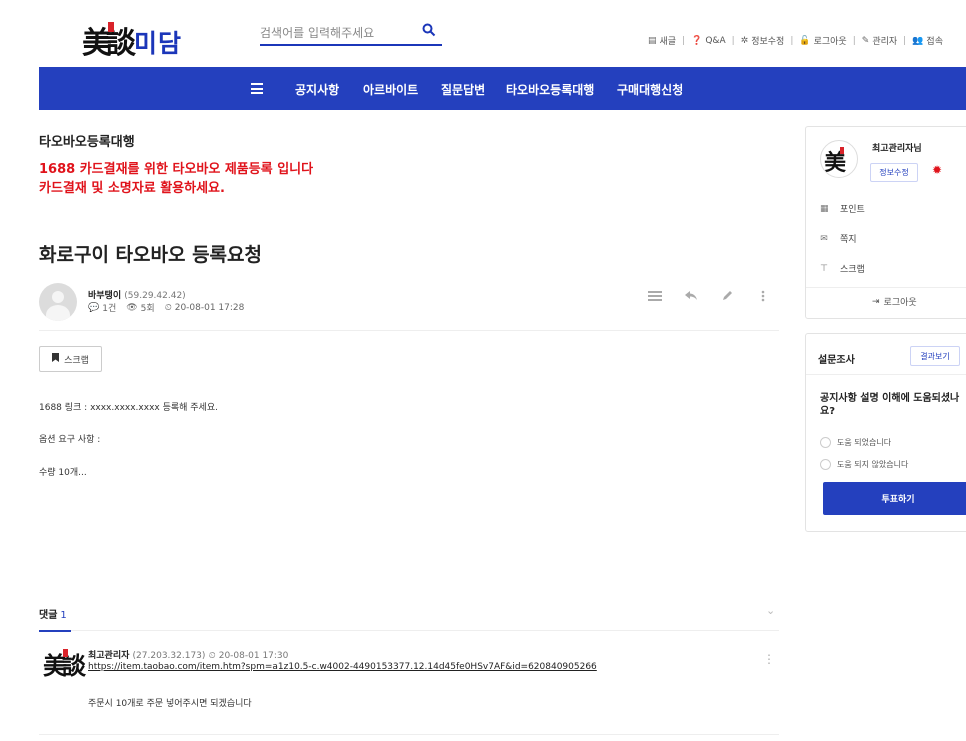 This screenshot has height=741, width=966. I want to click on logout-label: 로그아웃, so click(900, 303).